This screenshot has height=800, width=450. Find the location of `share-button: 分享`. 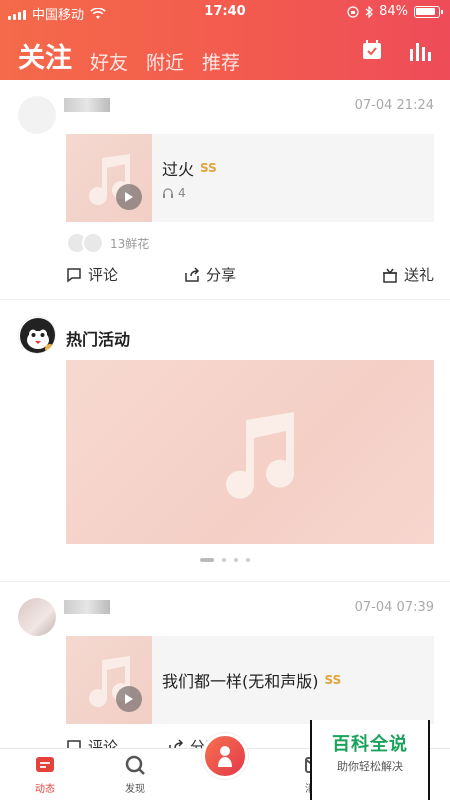

share-button: 分享 is located at coordinates (210, 274).